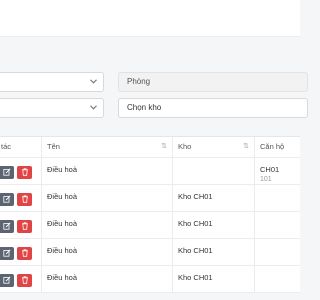 The width and height of the screenshot is (320, 300). What do you see at coordinates (213, 108) in the screenshot?
I see `warehouse-select: Chọn kho` at bounding box center [213, 108].